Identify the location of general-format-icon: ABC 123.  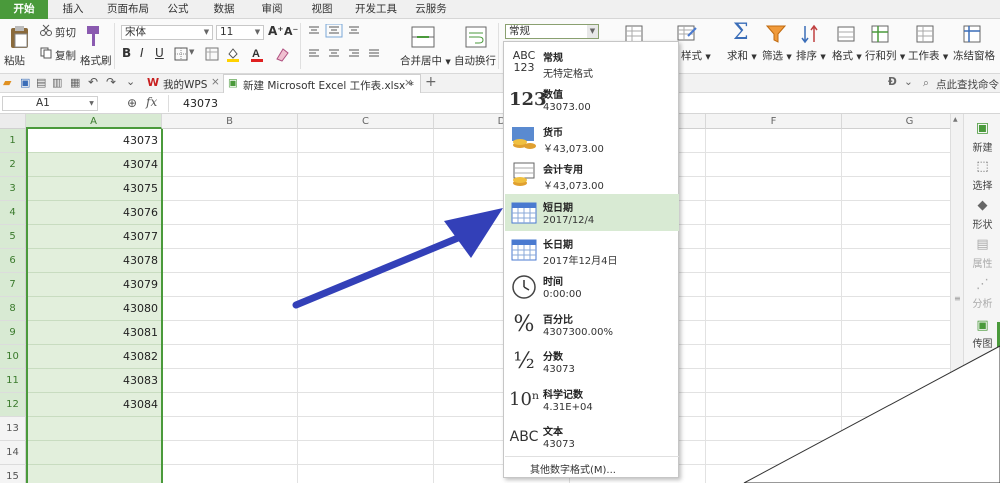
(524, 61).